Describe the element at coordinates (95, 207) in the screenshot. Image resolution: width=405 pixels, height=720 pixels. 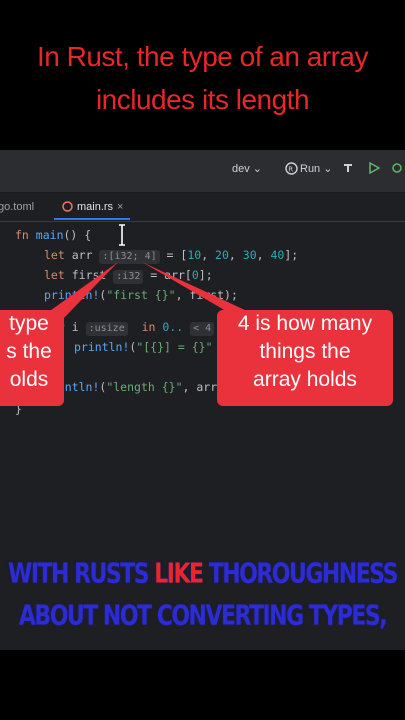
I see `tab-main-rs: main.rs` at that location.